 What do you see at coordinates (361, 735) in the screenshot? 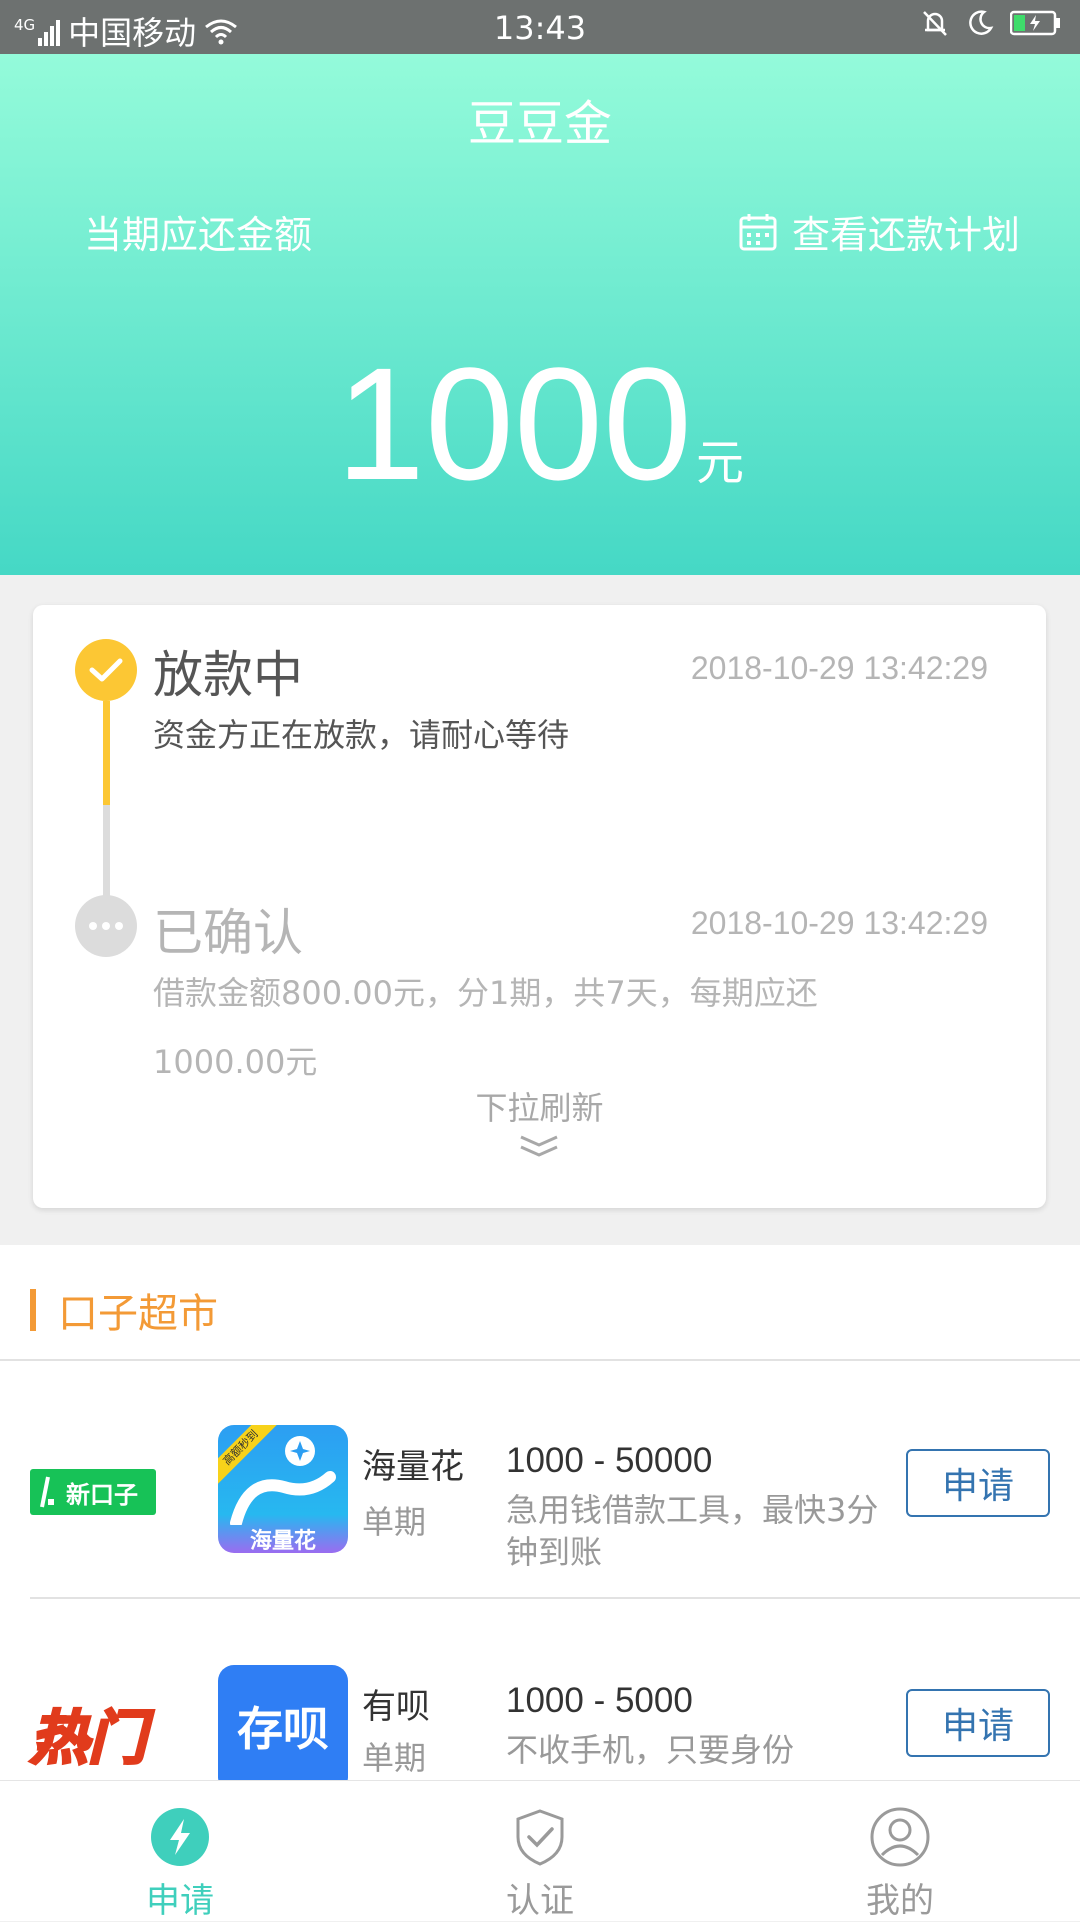
I see `step-desc-disbursing: 资金方正在放款，请耐心等待` at bounding box center [361, 735].